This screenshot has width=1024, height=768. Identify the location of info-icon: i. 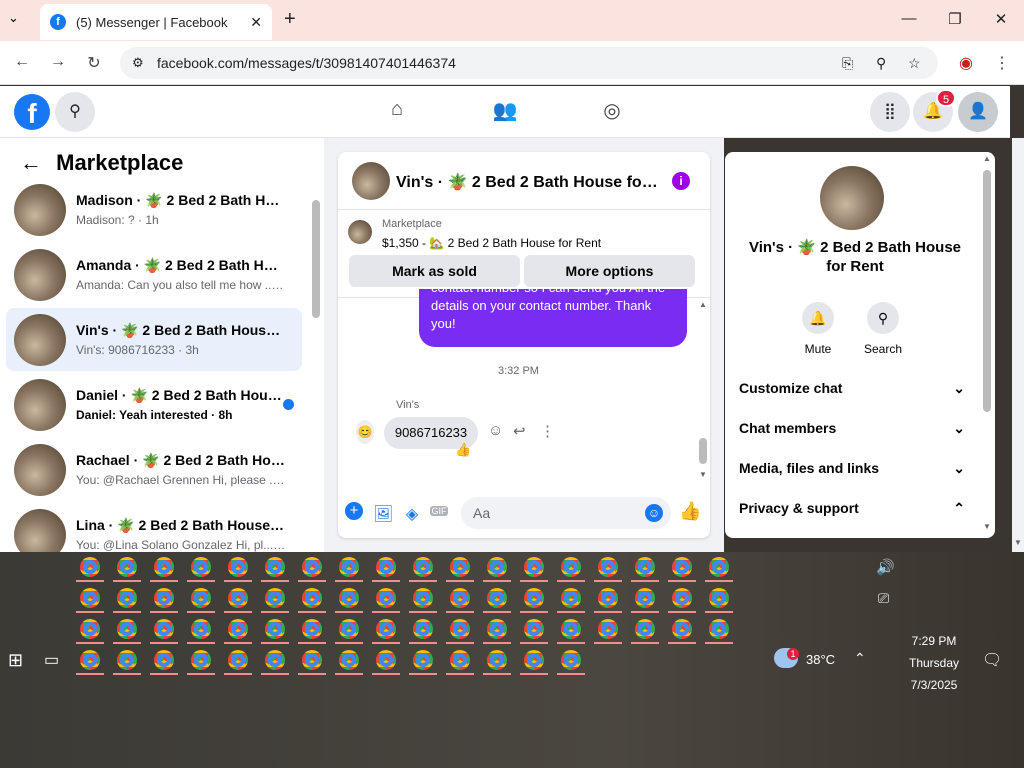
(681, 181).